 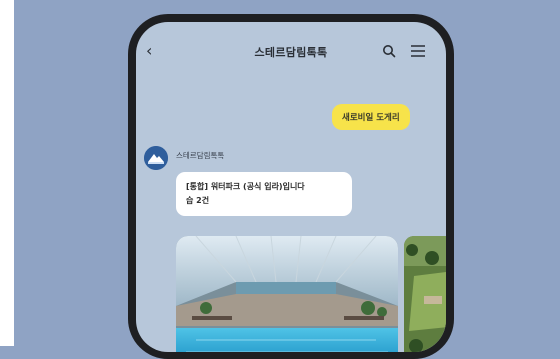 What do you see at coordinates (389, 51) in the screenshot?
I see `search-icon` at bounding box center [389, 51].